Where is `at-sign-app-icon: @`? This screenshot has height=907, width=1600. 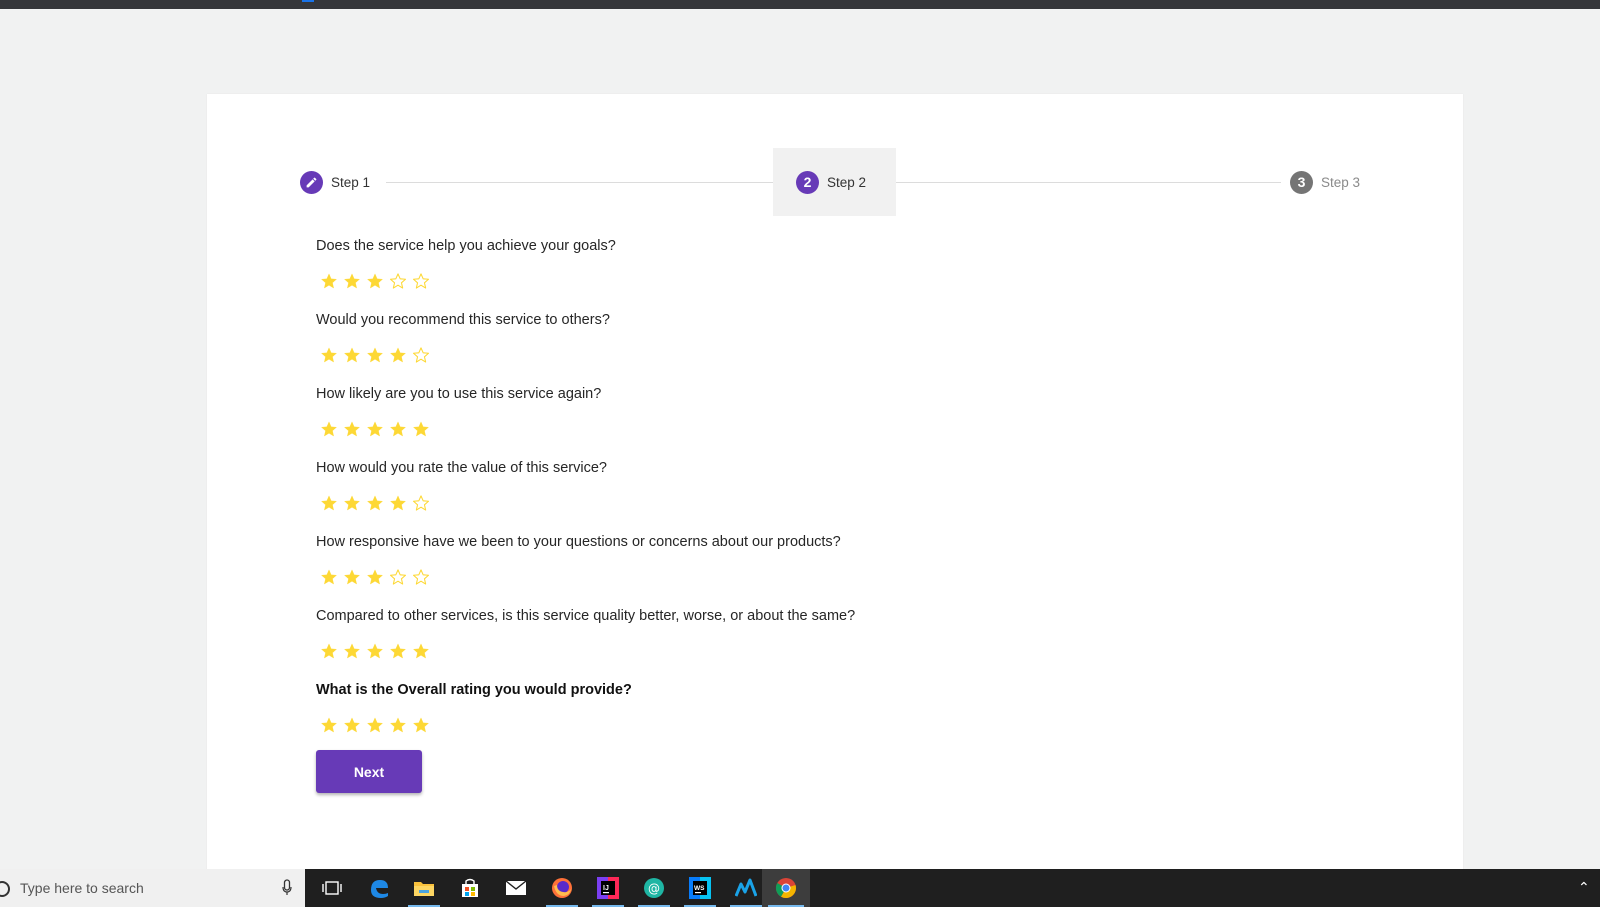
at-sign-app-icon: @ is located at coordinates (654, 888).